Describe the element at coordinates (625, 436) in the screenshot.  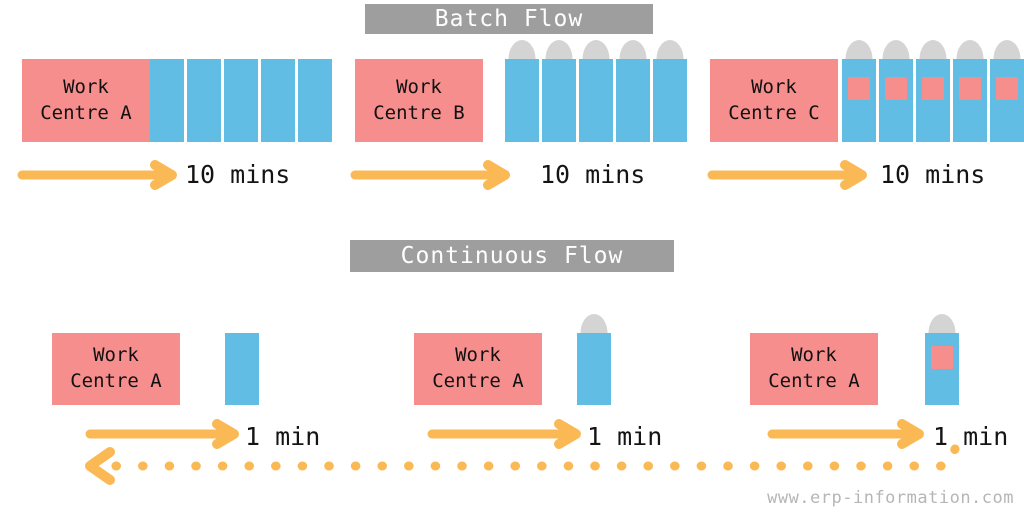
I see `time-label-cont-2: 1 min` at that location.